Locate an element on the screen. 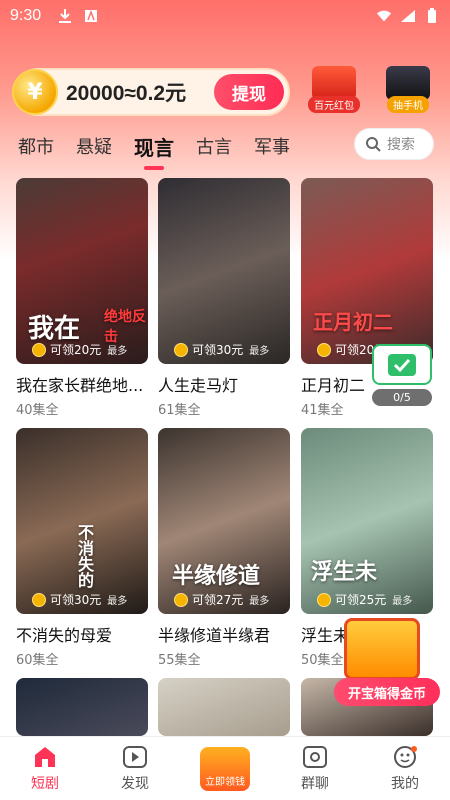 The height and width of the screenshot is (800, 450). drama-card: 不消失的 可领30元 最多 不消失的母爱 60集全 is located at coordinates (82, 548).